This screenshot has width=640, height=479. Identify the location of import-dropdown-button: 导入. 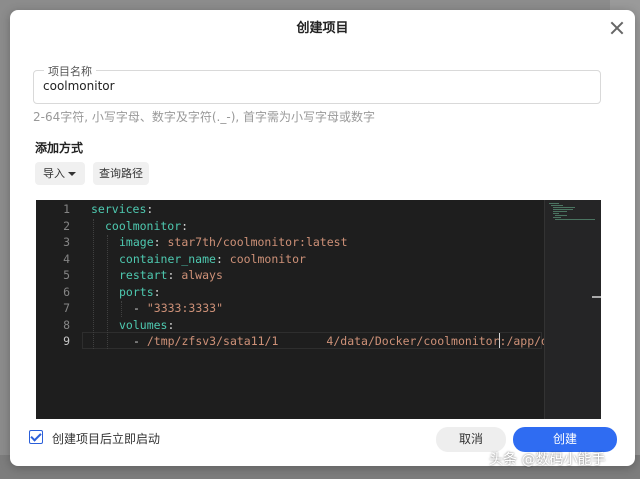
(60, 173).